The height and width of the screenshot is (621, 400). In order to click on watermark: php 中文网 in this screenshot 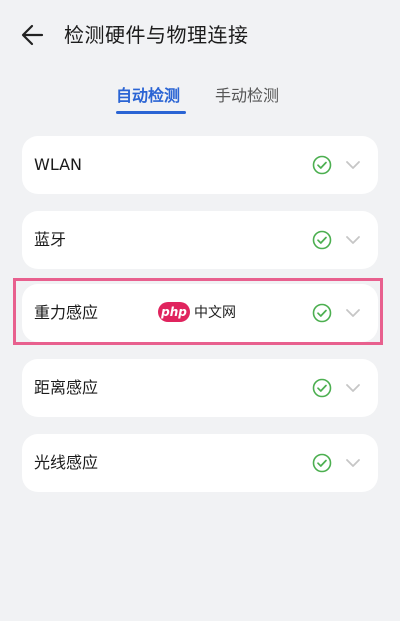, I will do `click(197, 312)`.